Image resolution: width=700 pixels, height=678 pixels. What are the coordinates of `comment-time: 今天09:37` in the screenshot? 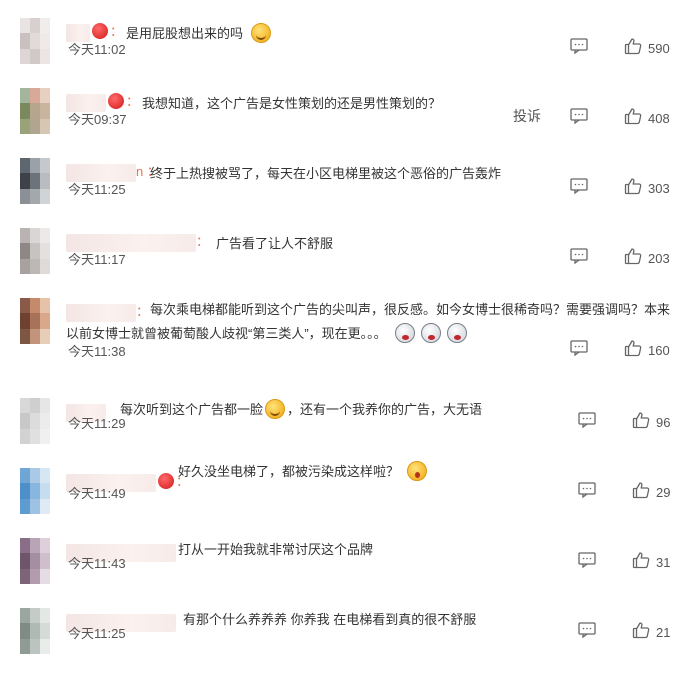 It's located at (97, 119).